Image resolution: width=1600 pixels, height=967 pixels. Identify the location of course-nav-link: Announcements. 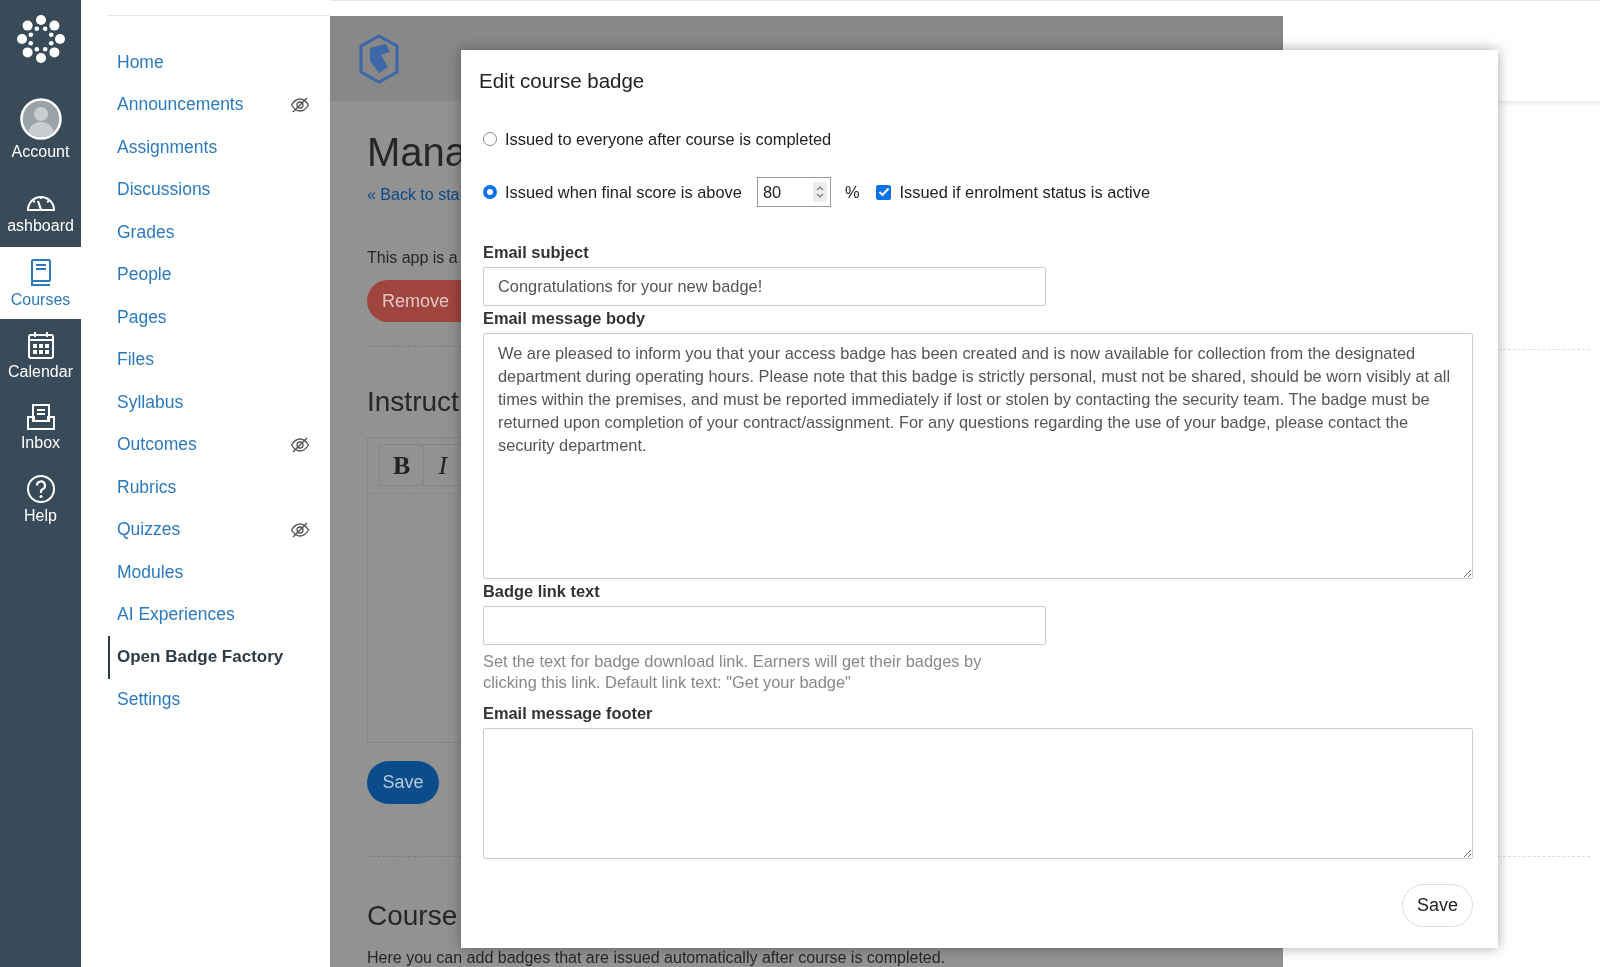
(180, 105).